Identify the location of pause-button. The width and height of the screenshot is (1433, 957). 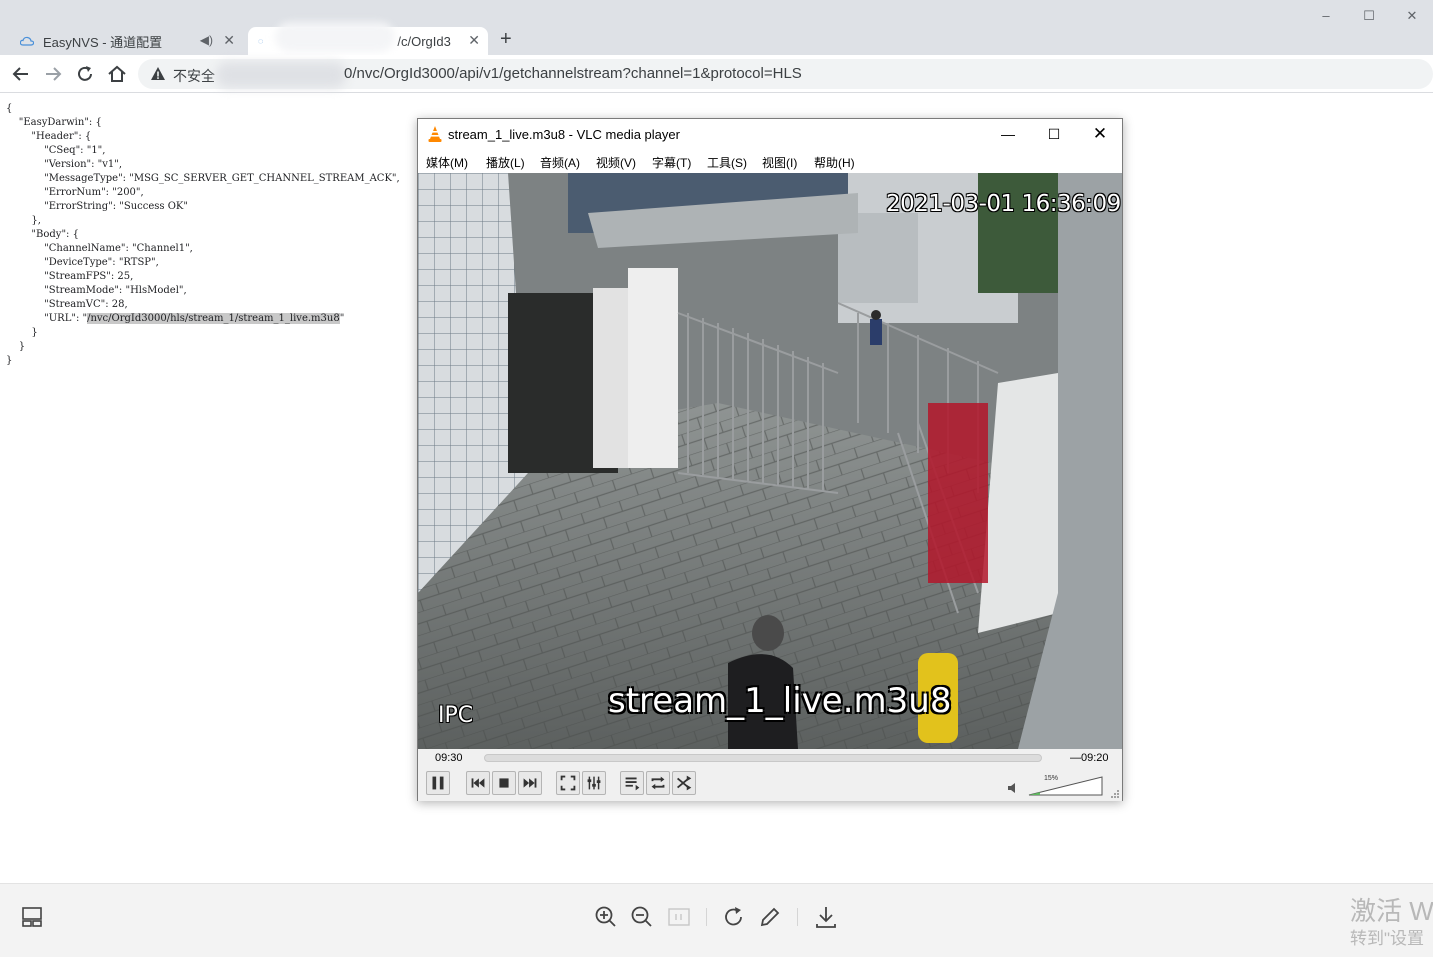
(438, 783).